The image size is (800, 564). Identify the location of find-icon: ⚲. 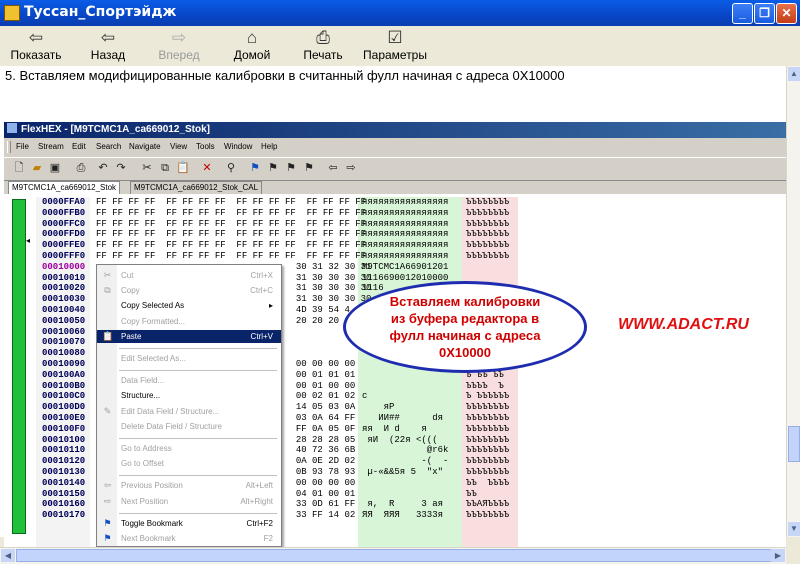
(231, 168).